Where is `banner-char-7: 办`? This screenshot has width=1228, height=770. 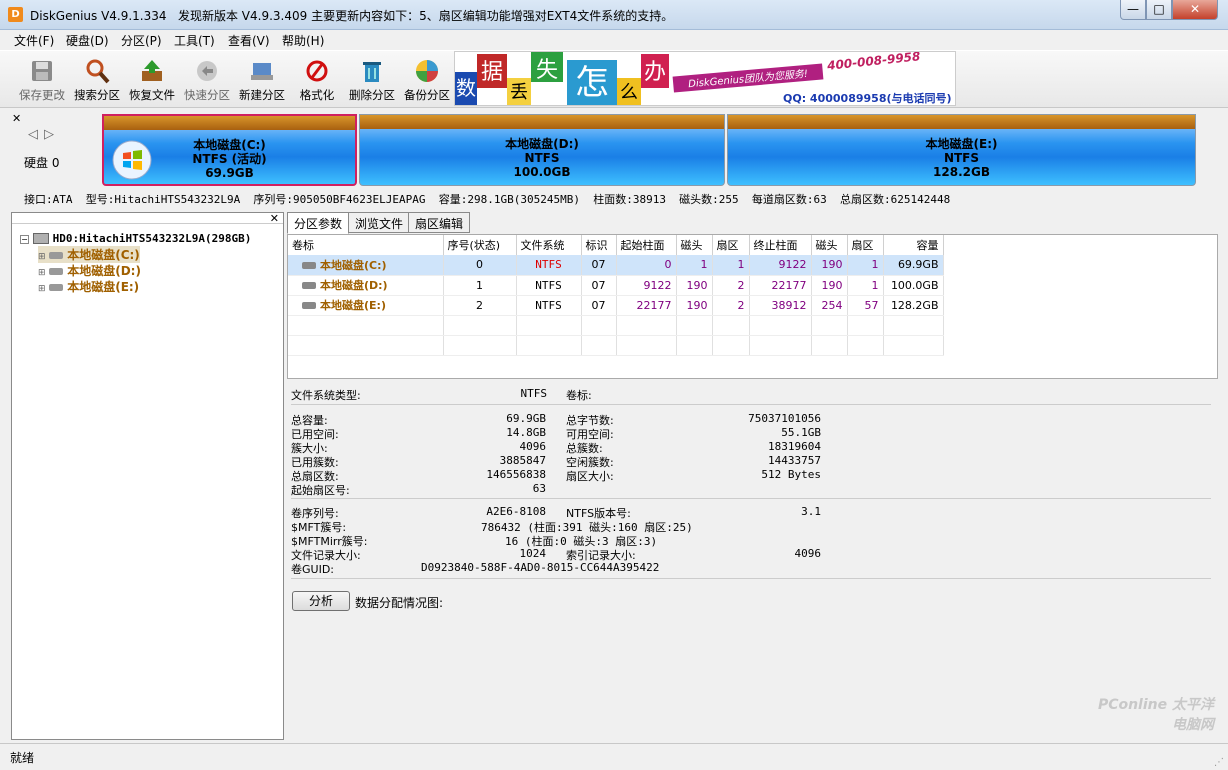
banner-char-7: 办 is located at coordinates (655, 71).